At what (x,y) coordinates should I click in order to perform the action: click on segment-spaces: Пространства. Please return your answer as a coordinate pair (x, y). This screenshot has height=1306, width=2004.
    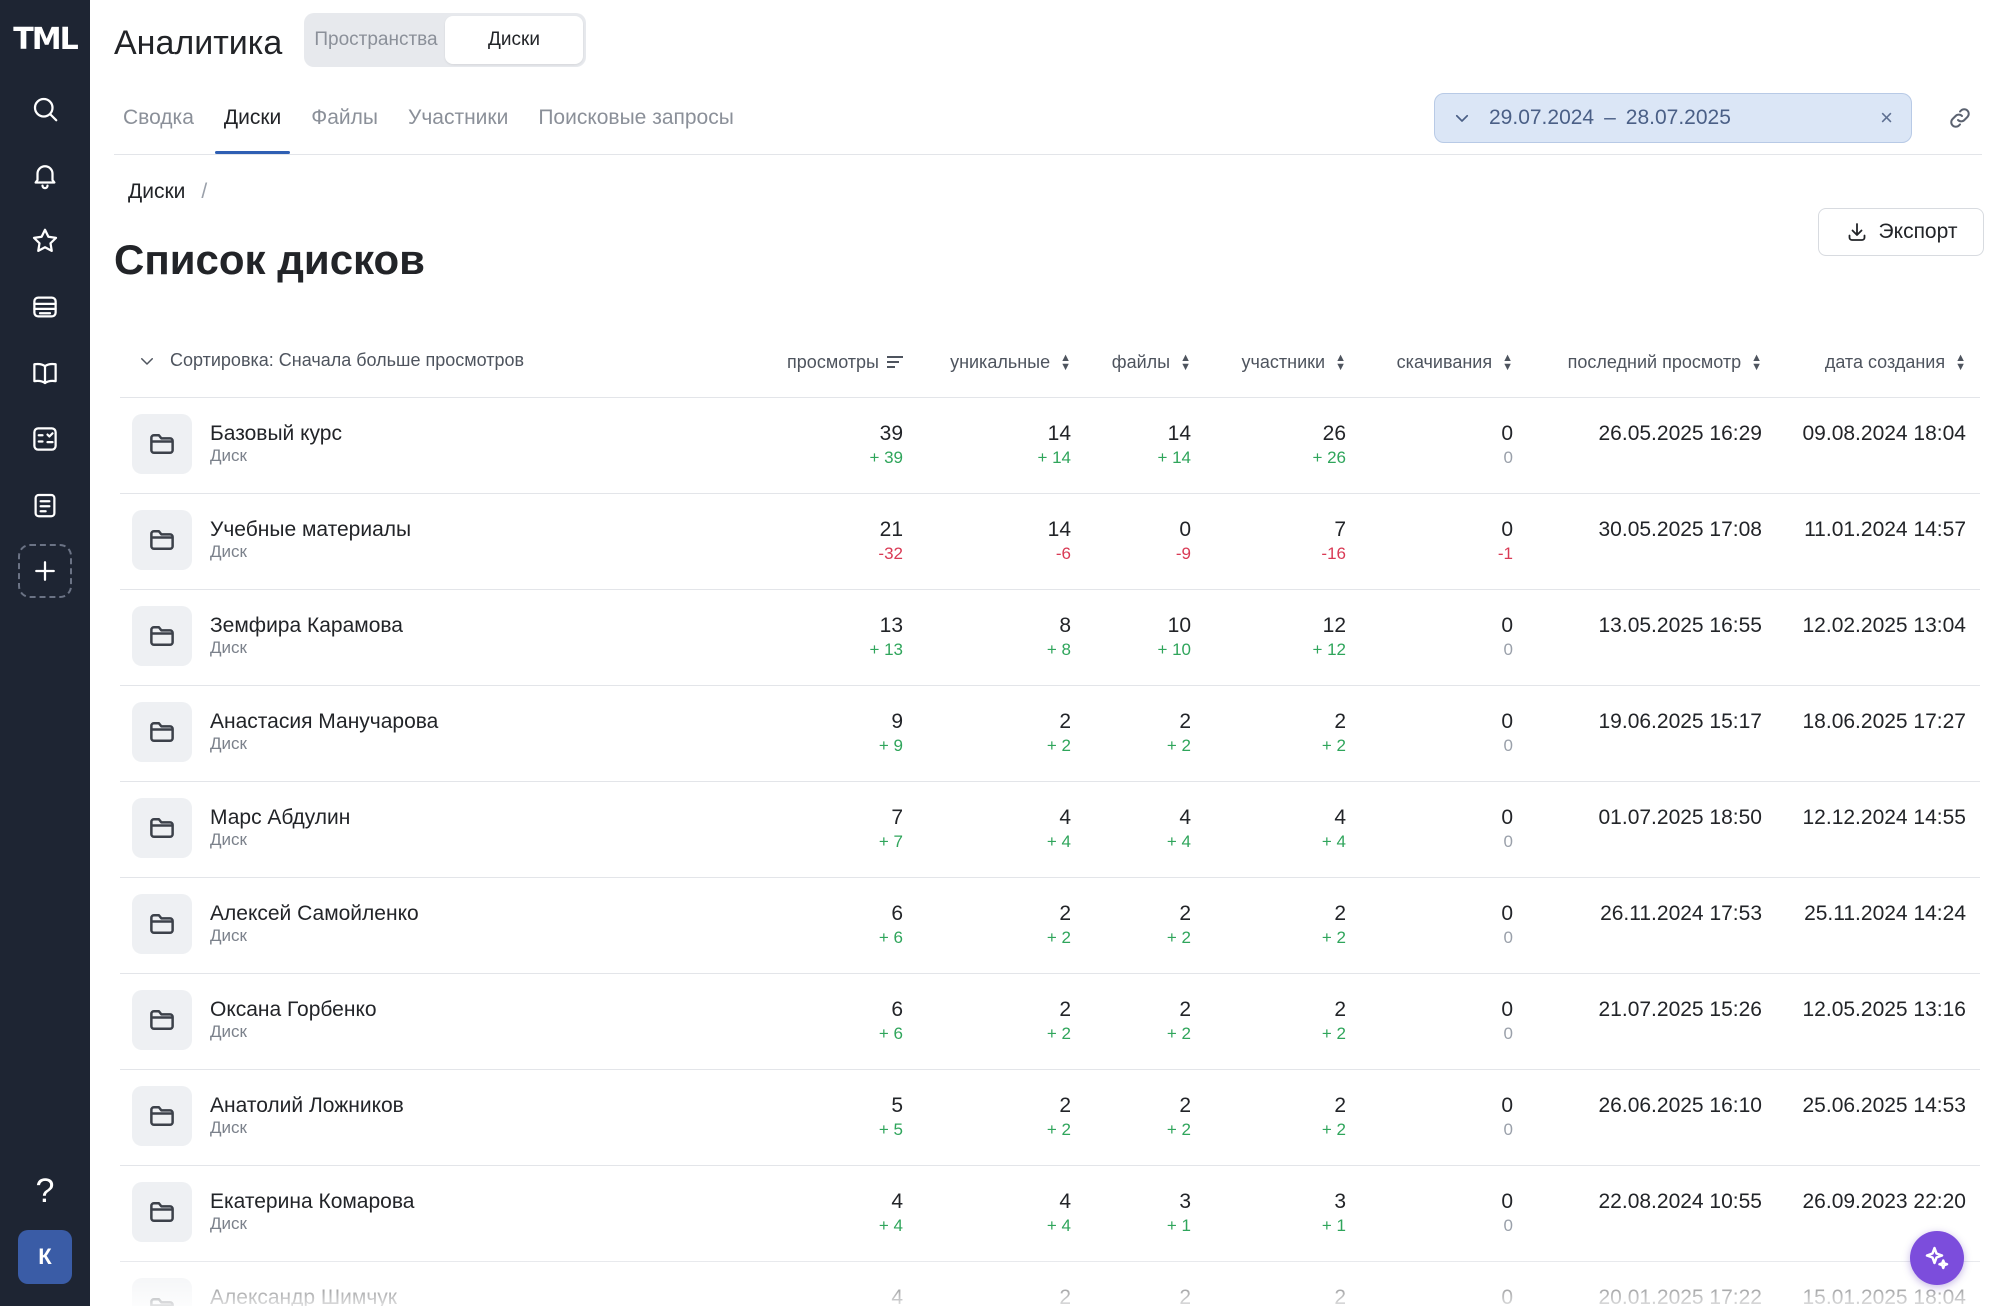
    Looking at the image, I should click on (376, 40).